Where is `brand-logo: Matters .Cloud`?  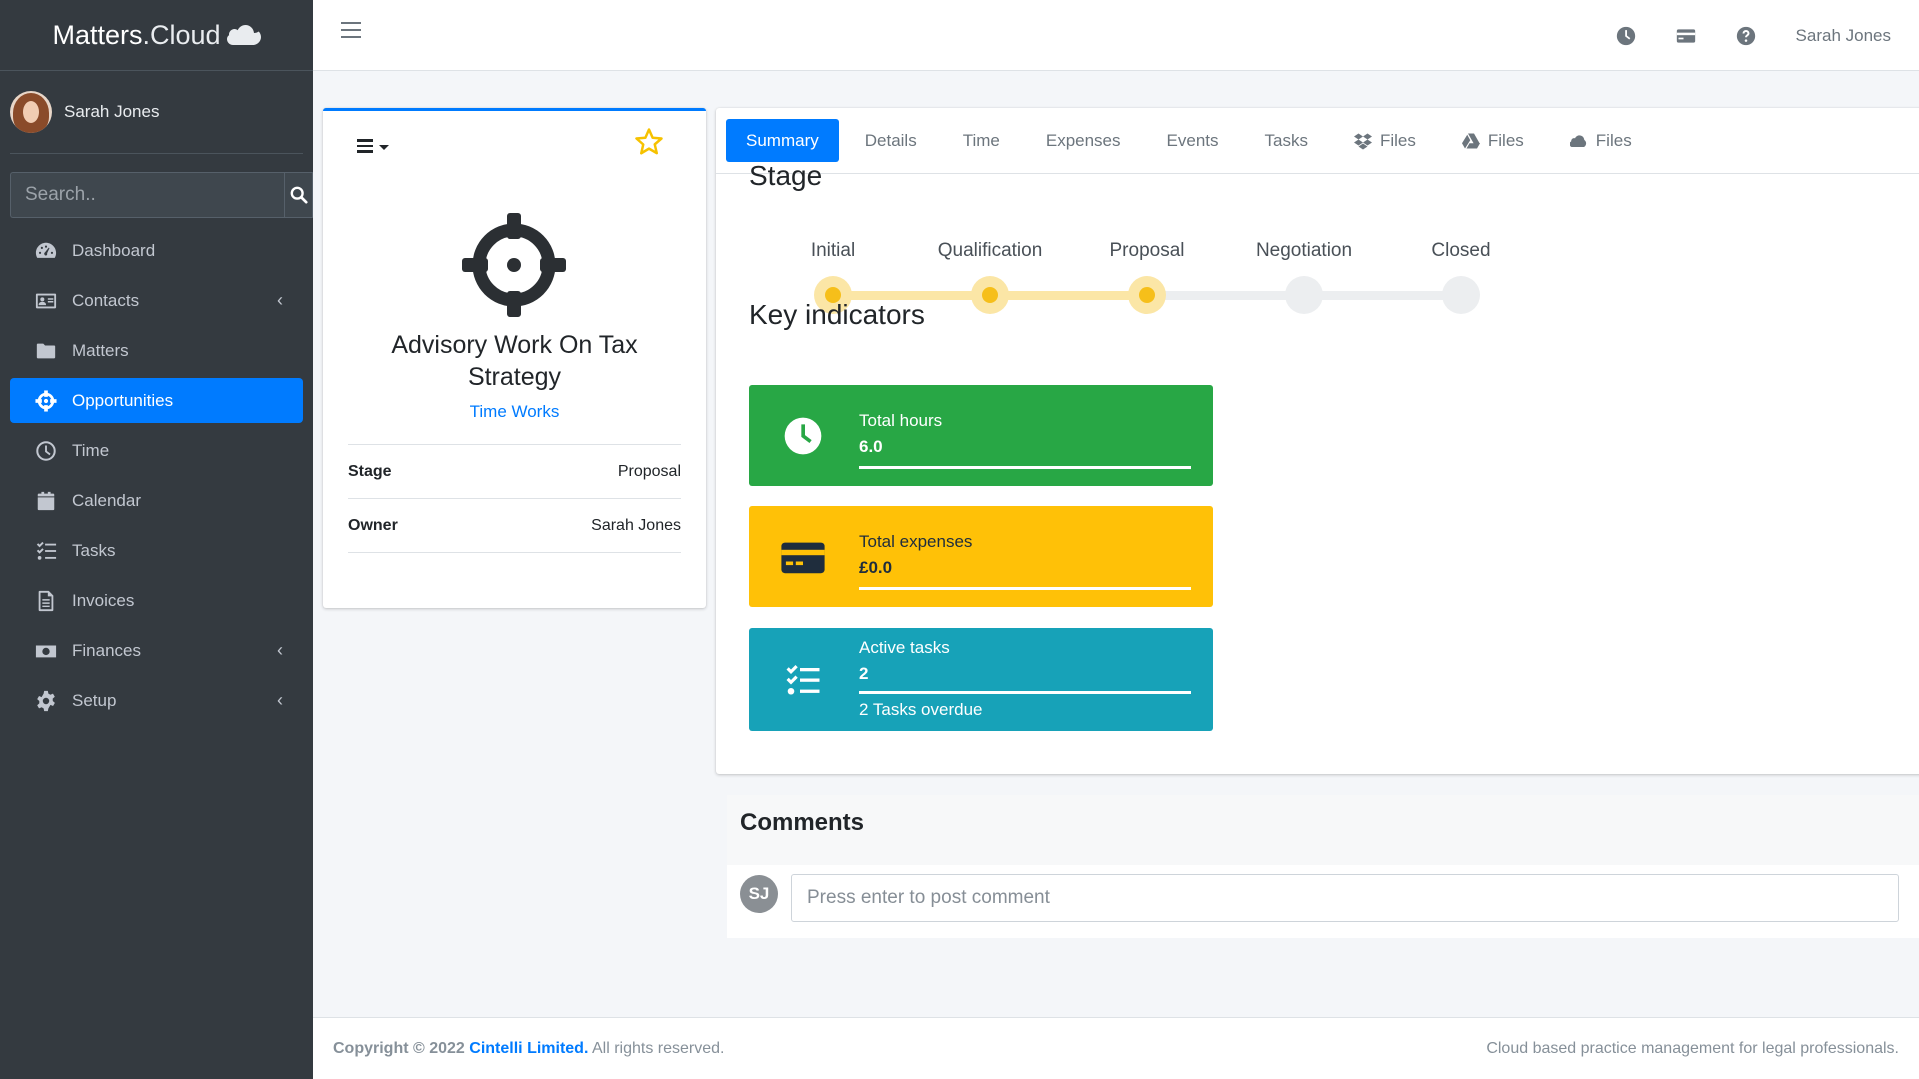 brand-logo: Matters .Cloud is located at coordinates (156, 35).